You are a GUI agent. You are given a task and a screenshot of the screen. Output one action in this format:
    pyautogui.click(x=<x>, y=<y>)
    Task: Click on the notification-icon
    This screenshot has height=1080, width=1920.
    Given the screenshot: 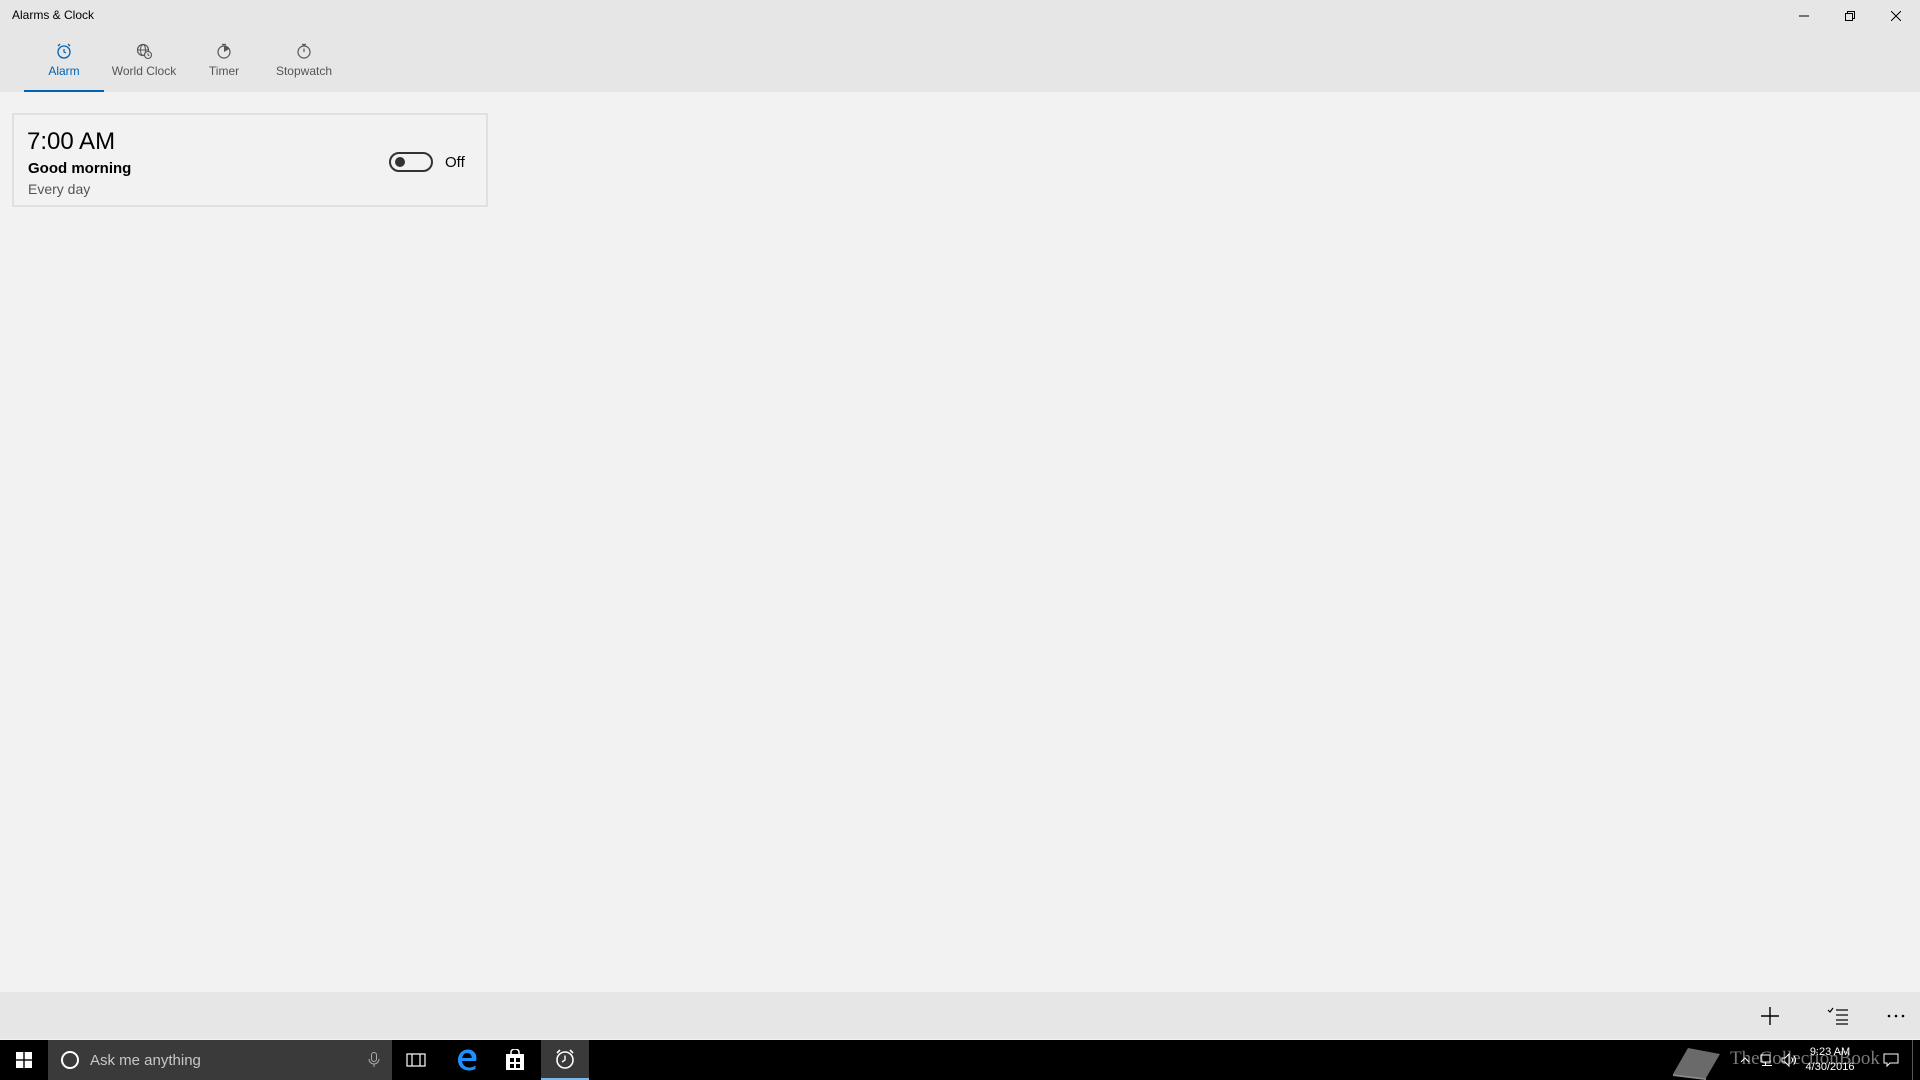 What is the action you would take?
    pyautogui.click(x=1891, y=1060)
    